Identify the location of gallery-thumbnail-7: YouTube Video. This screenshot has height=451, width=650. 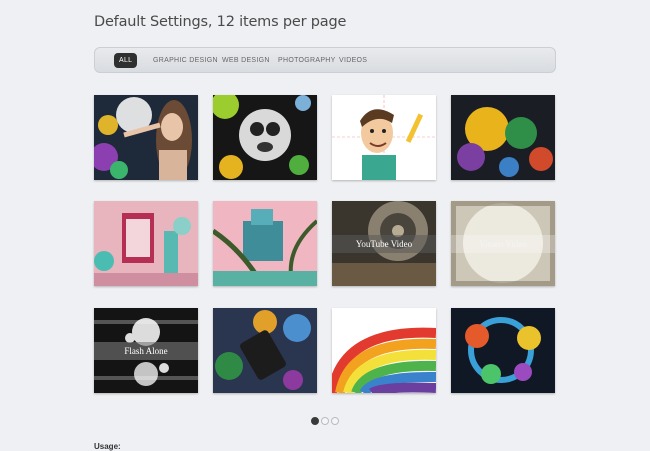
(384, 243).